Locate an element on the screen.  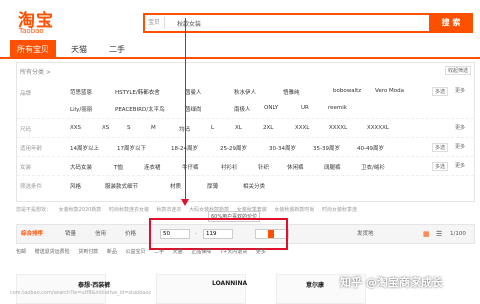
filter-option: 30-34周岁 is located at coordinates (282, 148).